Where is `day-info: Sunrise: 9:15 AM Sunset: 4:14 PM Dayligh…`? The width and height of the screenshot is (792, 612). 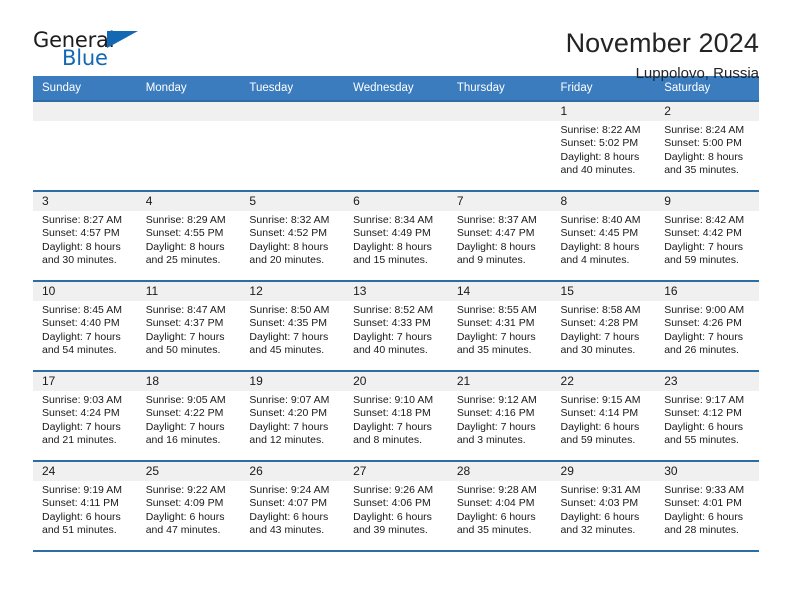
day-info: Sunrise: 9:15 AM Sunset: 4:14 PM Dayligh… is located at coordinates (604, 419).